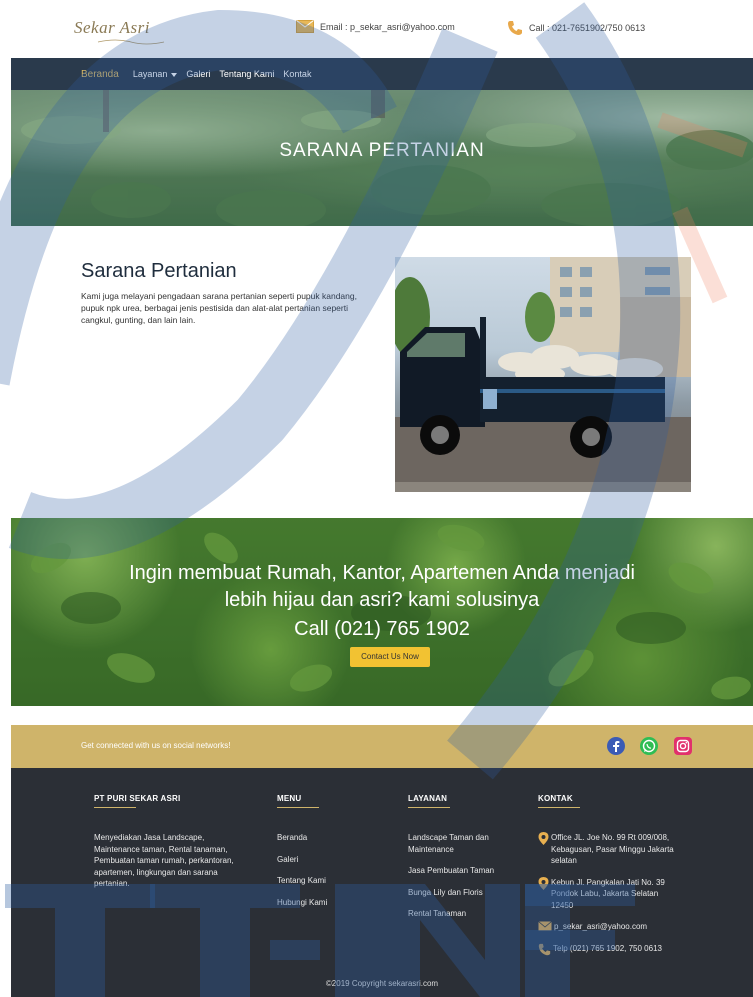 The width and height of the screenshot is (753, 997). What do you see at coordinates (322, 838) in the screenshot?
I see `footer-link-beranda: Beranda` at bounding box center [322, 838].